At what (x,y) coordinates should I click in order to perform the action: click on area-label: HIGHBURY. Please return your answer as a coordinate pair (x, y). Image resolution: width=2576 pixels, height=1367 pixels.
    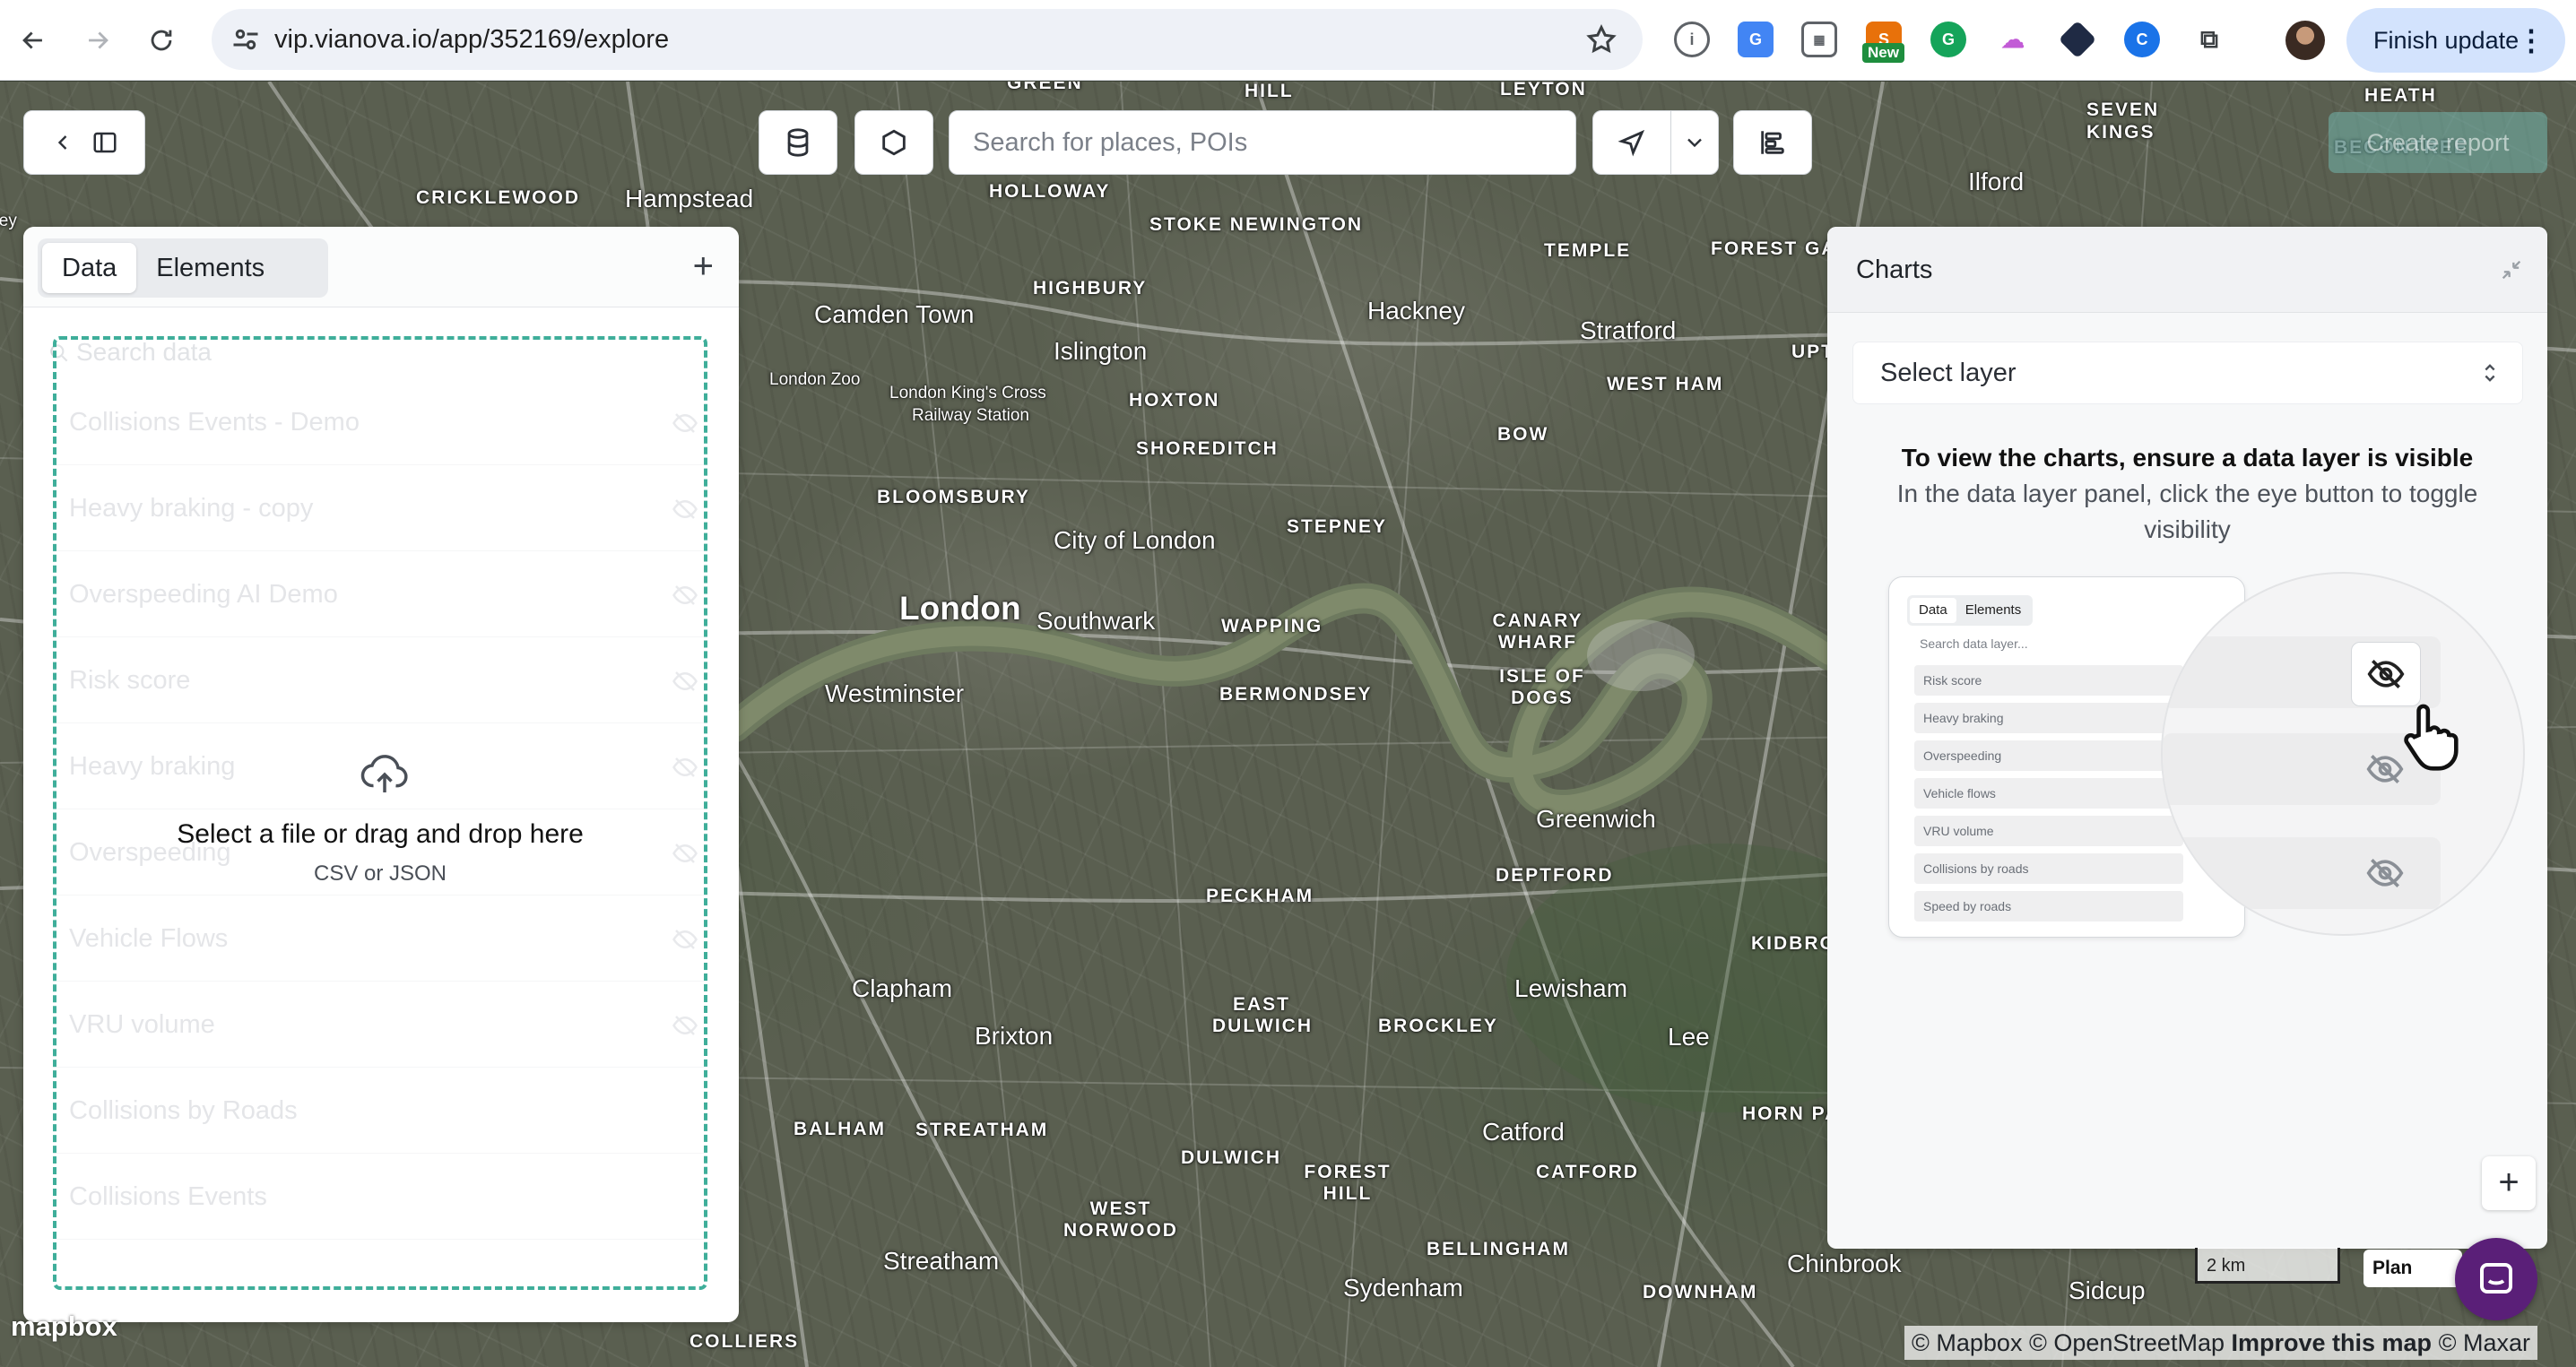
    Looking at the image, I should click on (1090, 288).